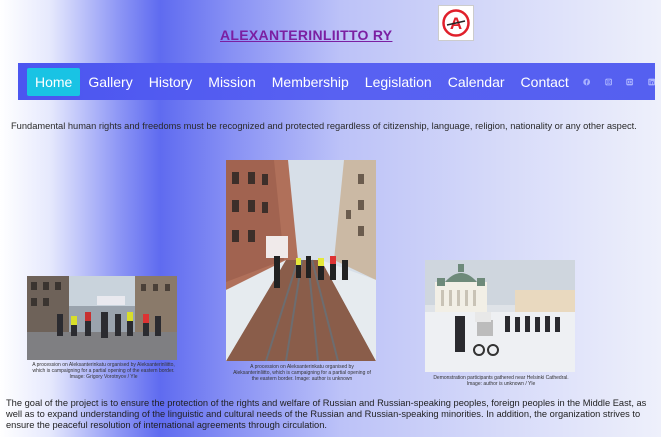 The height and width of the screenshot is (437, 661). Describe the element at coordinates (54, 81) in the screenshot. I see `nav-home: Home` at that location.